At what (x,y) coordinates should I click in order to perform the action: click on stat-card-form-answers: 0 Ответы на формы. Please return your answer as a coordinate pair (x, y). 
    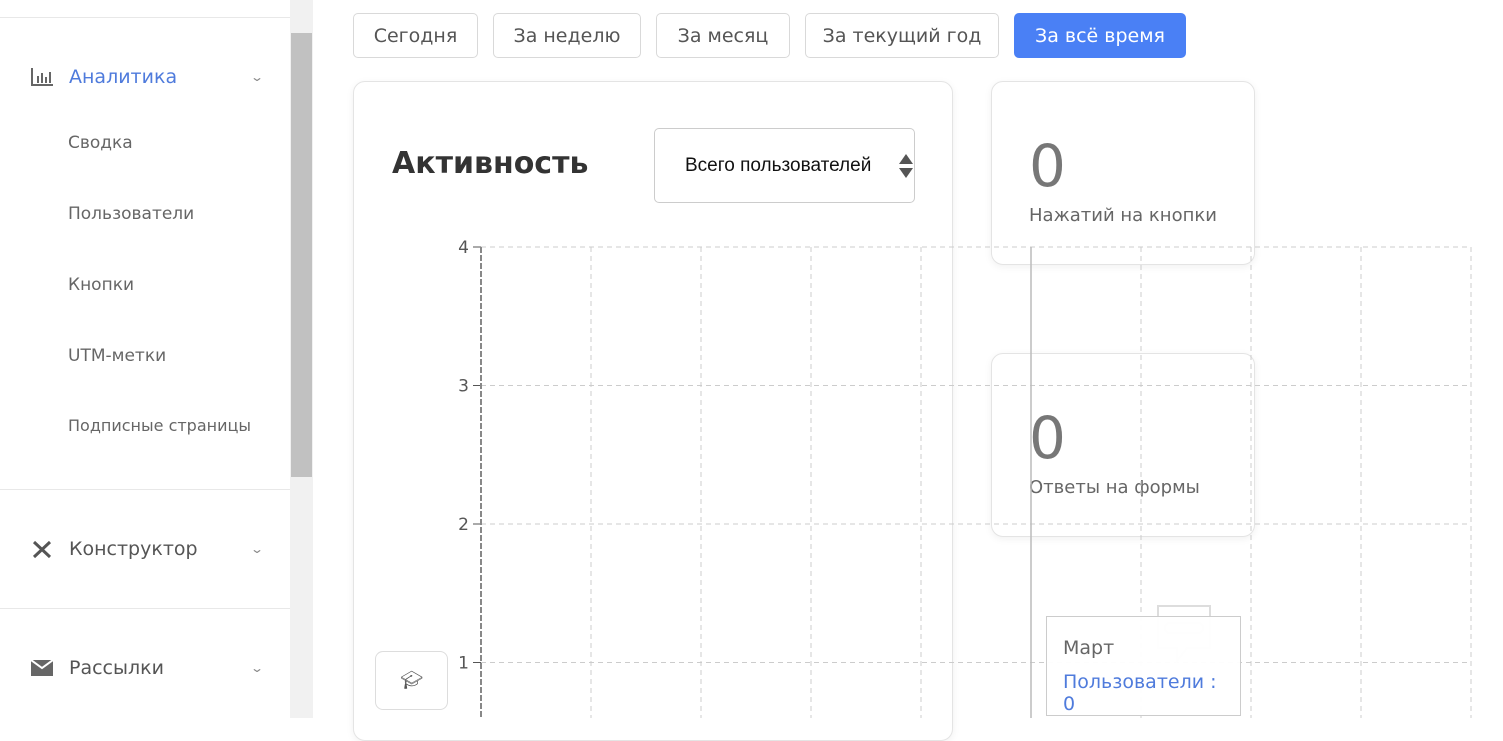
    Looking at the image, I should click on (1123, 445).